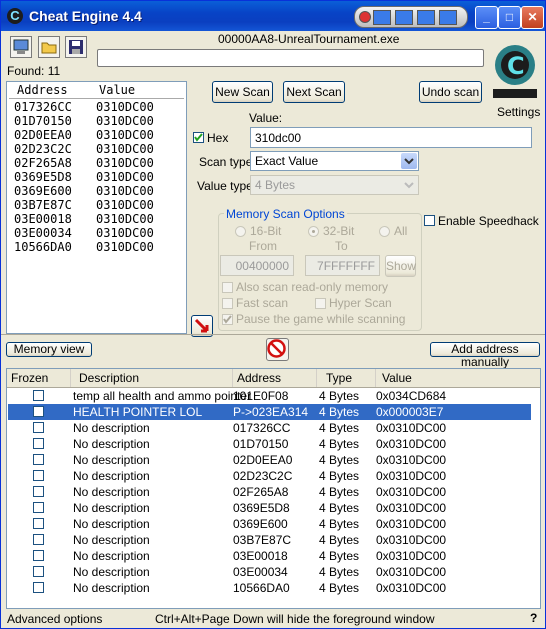 This screenshot has height=629, width=546. What do you see at coordinates (533, 618) in the screenshot?
I see `help-icon: ?` at bounding box center [533, 618].